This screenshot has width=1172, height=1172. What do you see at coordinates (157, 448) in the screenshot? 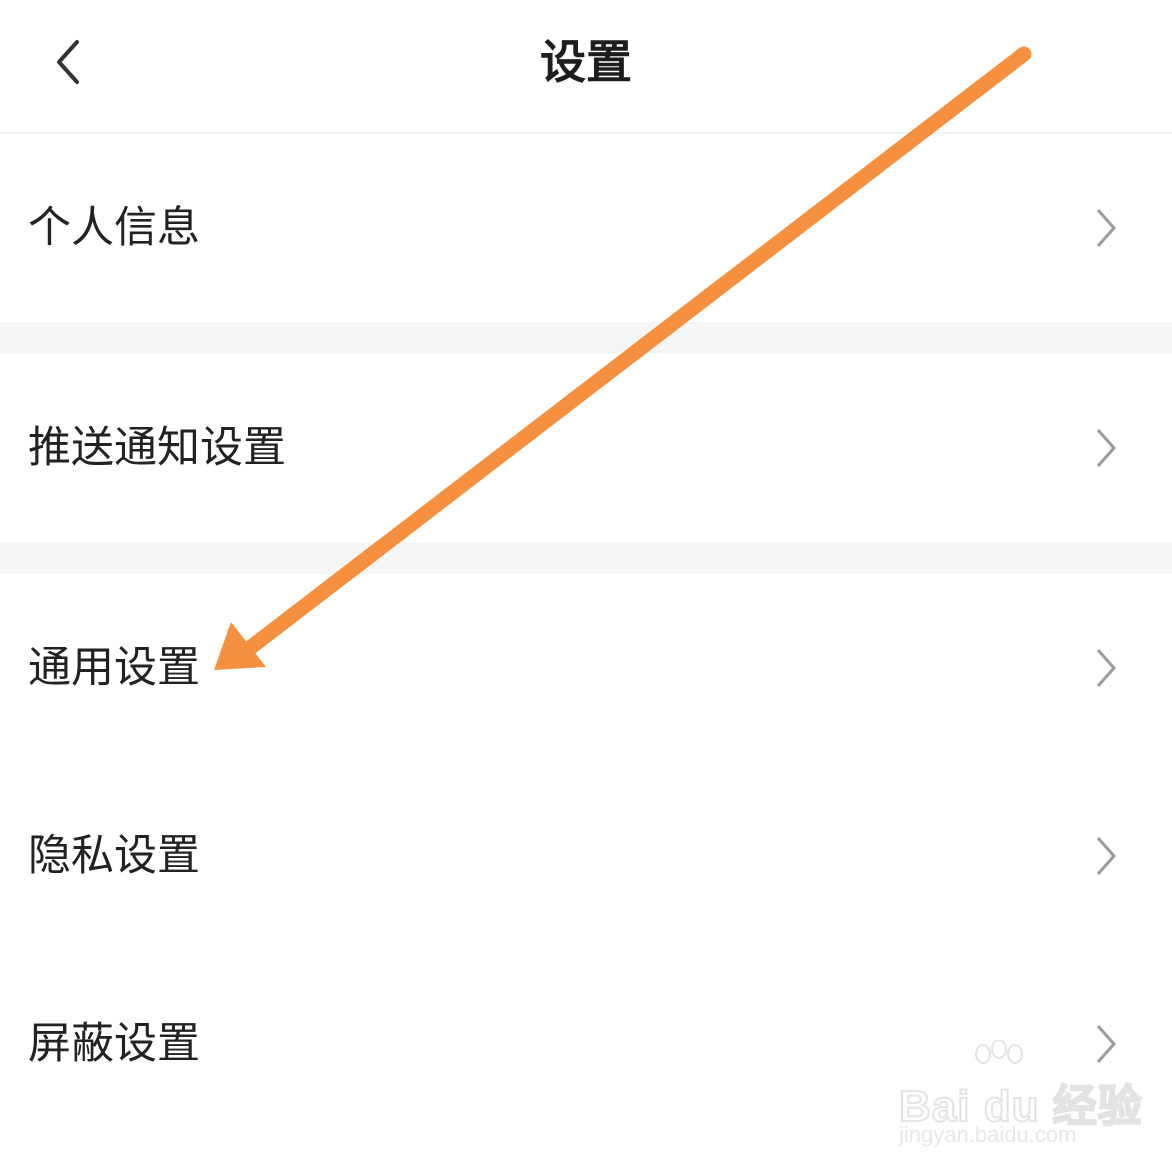
I see `settings-item-label: 推送通知设置` at bounding box center [157, 448].